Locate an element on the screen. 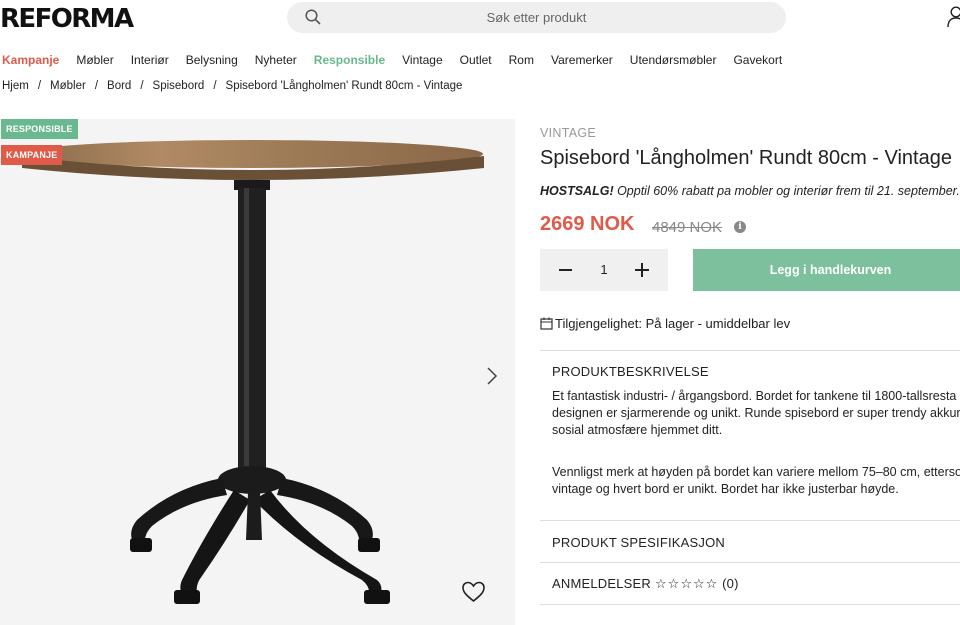 The image size is (960, 625). reviews-label: ANMELDELSER is located at coordinates (602, 583).